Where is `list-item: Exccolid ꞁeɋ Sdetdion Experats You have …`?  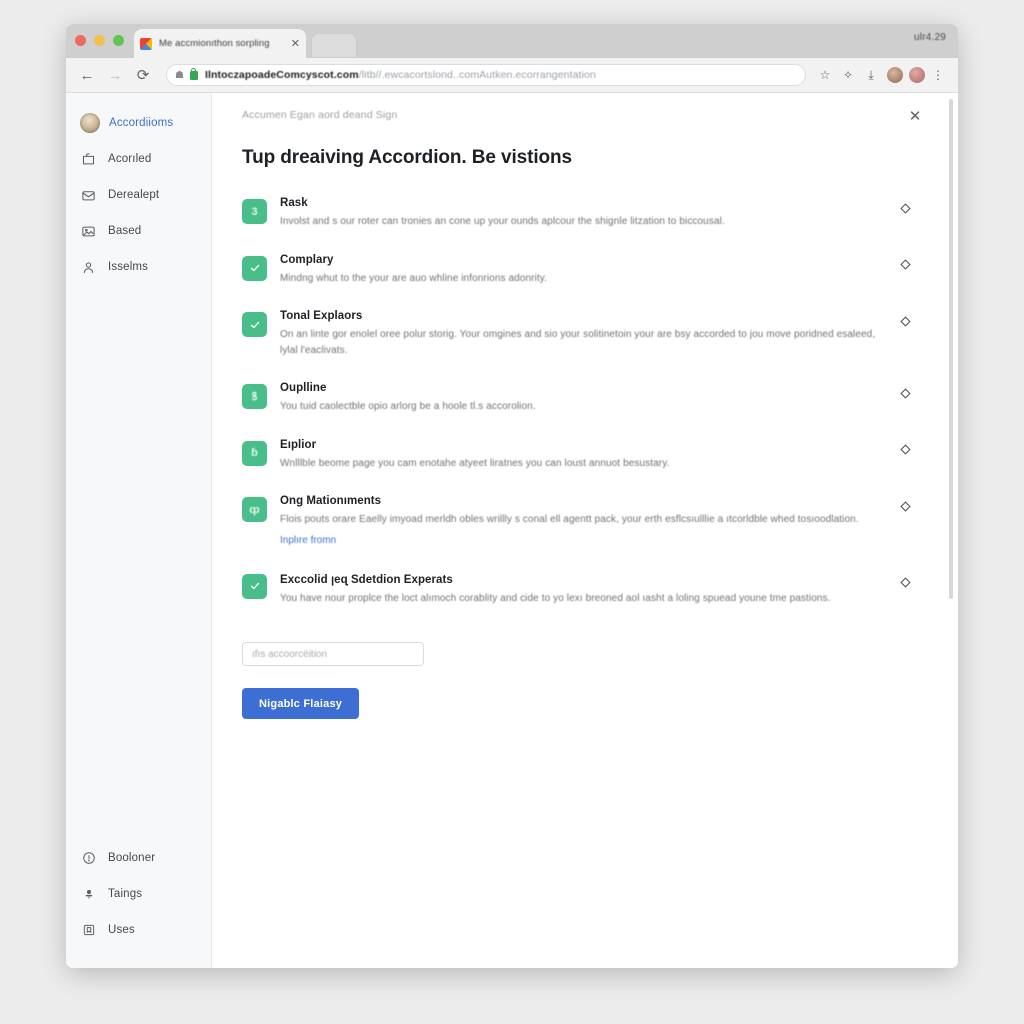
list-item: Exccolid ꞁeɋ Sdetdion Experats You have … is located at coordinates (580, 589).